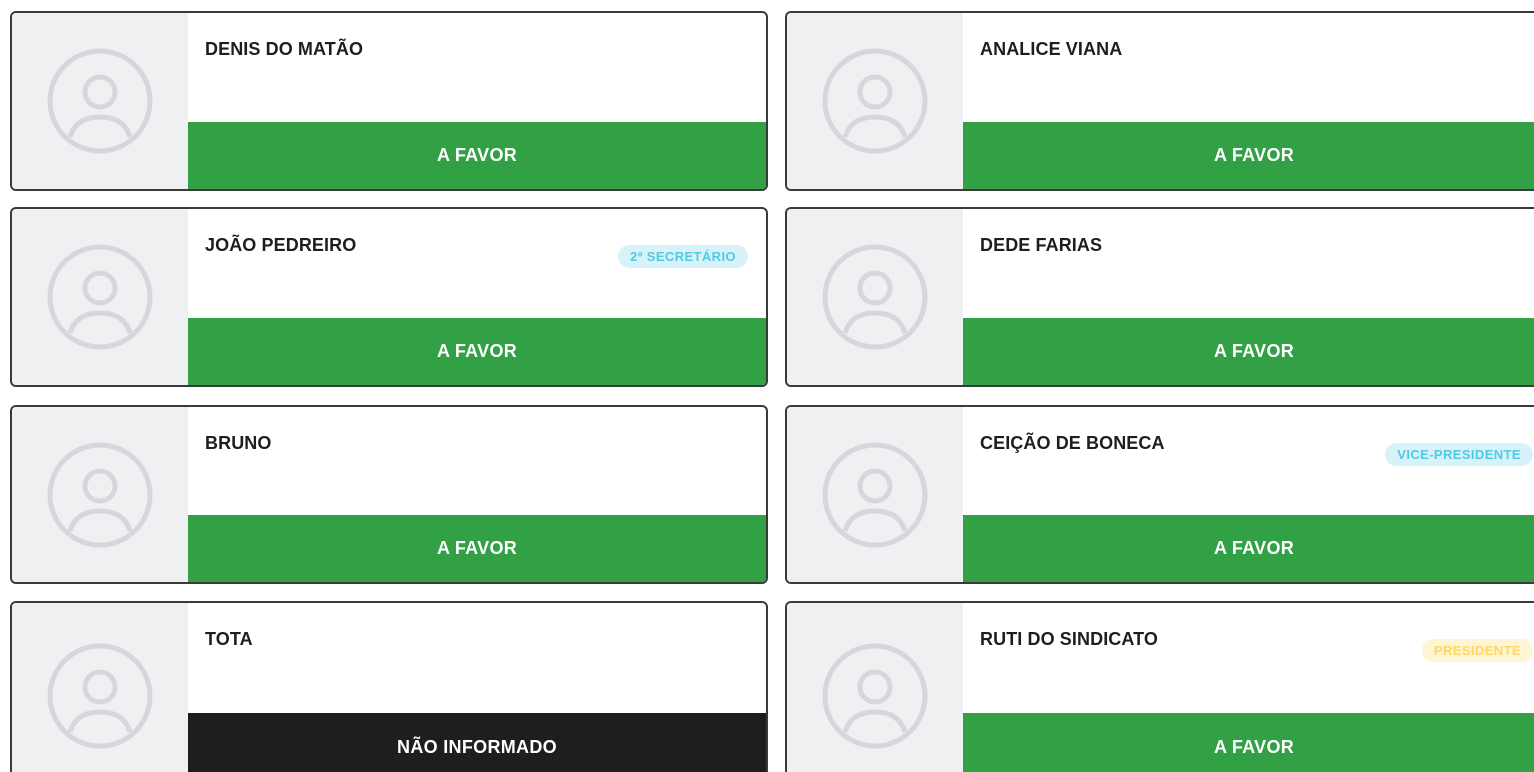 This screenshot has height=772, width=1534. What do you see at coordinates (389, 494) in the screenshot?
I see `councilor-card: BRUNO A FAVOR` at bounding box center [389, 494].